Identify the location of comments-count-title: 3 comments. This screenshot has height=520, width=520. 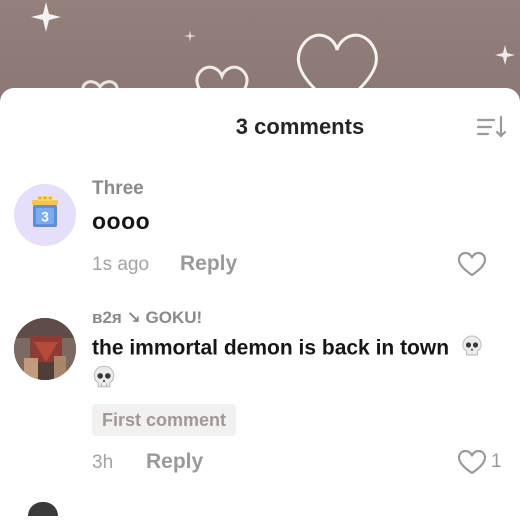
(300, 126).